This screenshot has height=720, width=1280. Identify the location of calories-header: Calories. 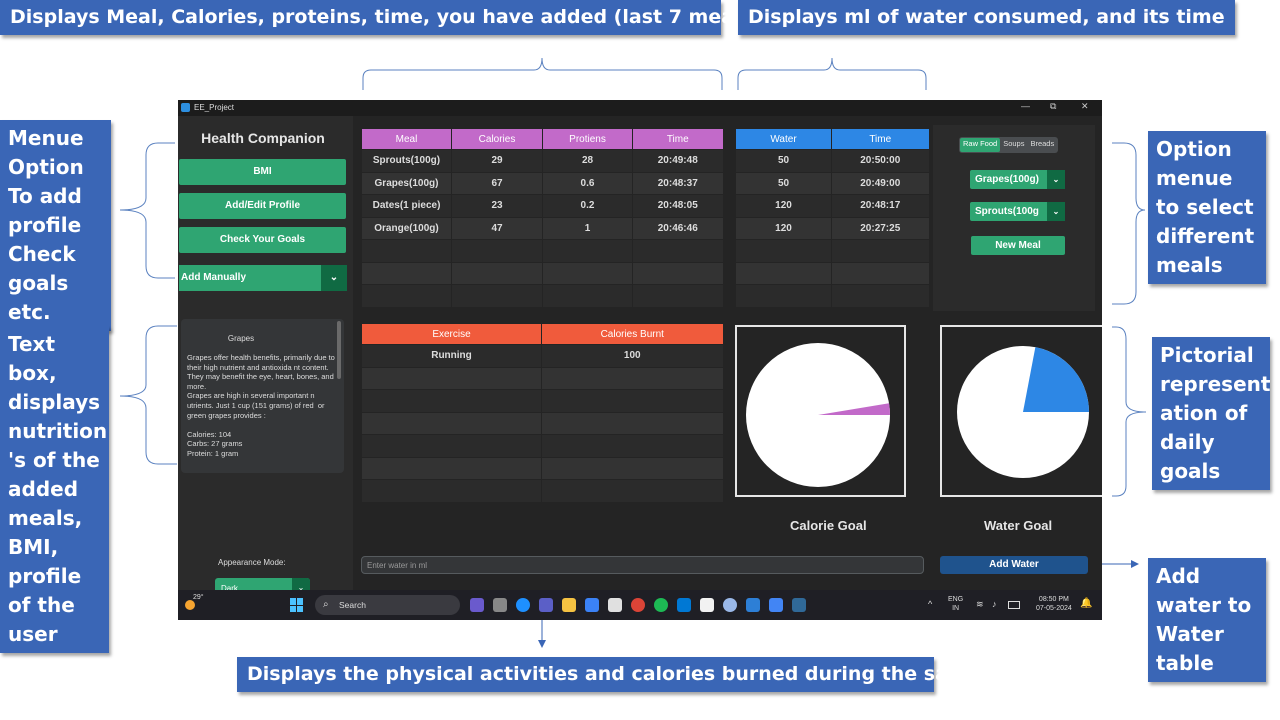
(497, 139).